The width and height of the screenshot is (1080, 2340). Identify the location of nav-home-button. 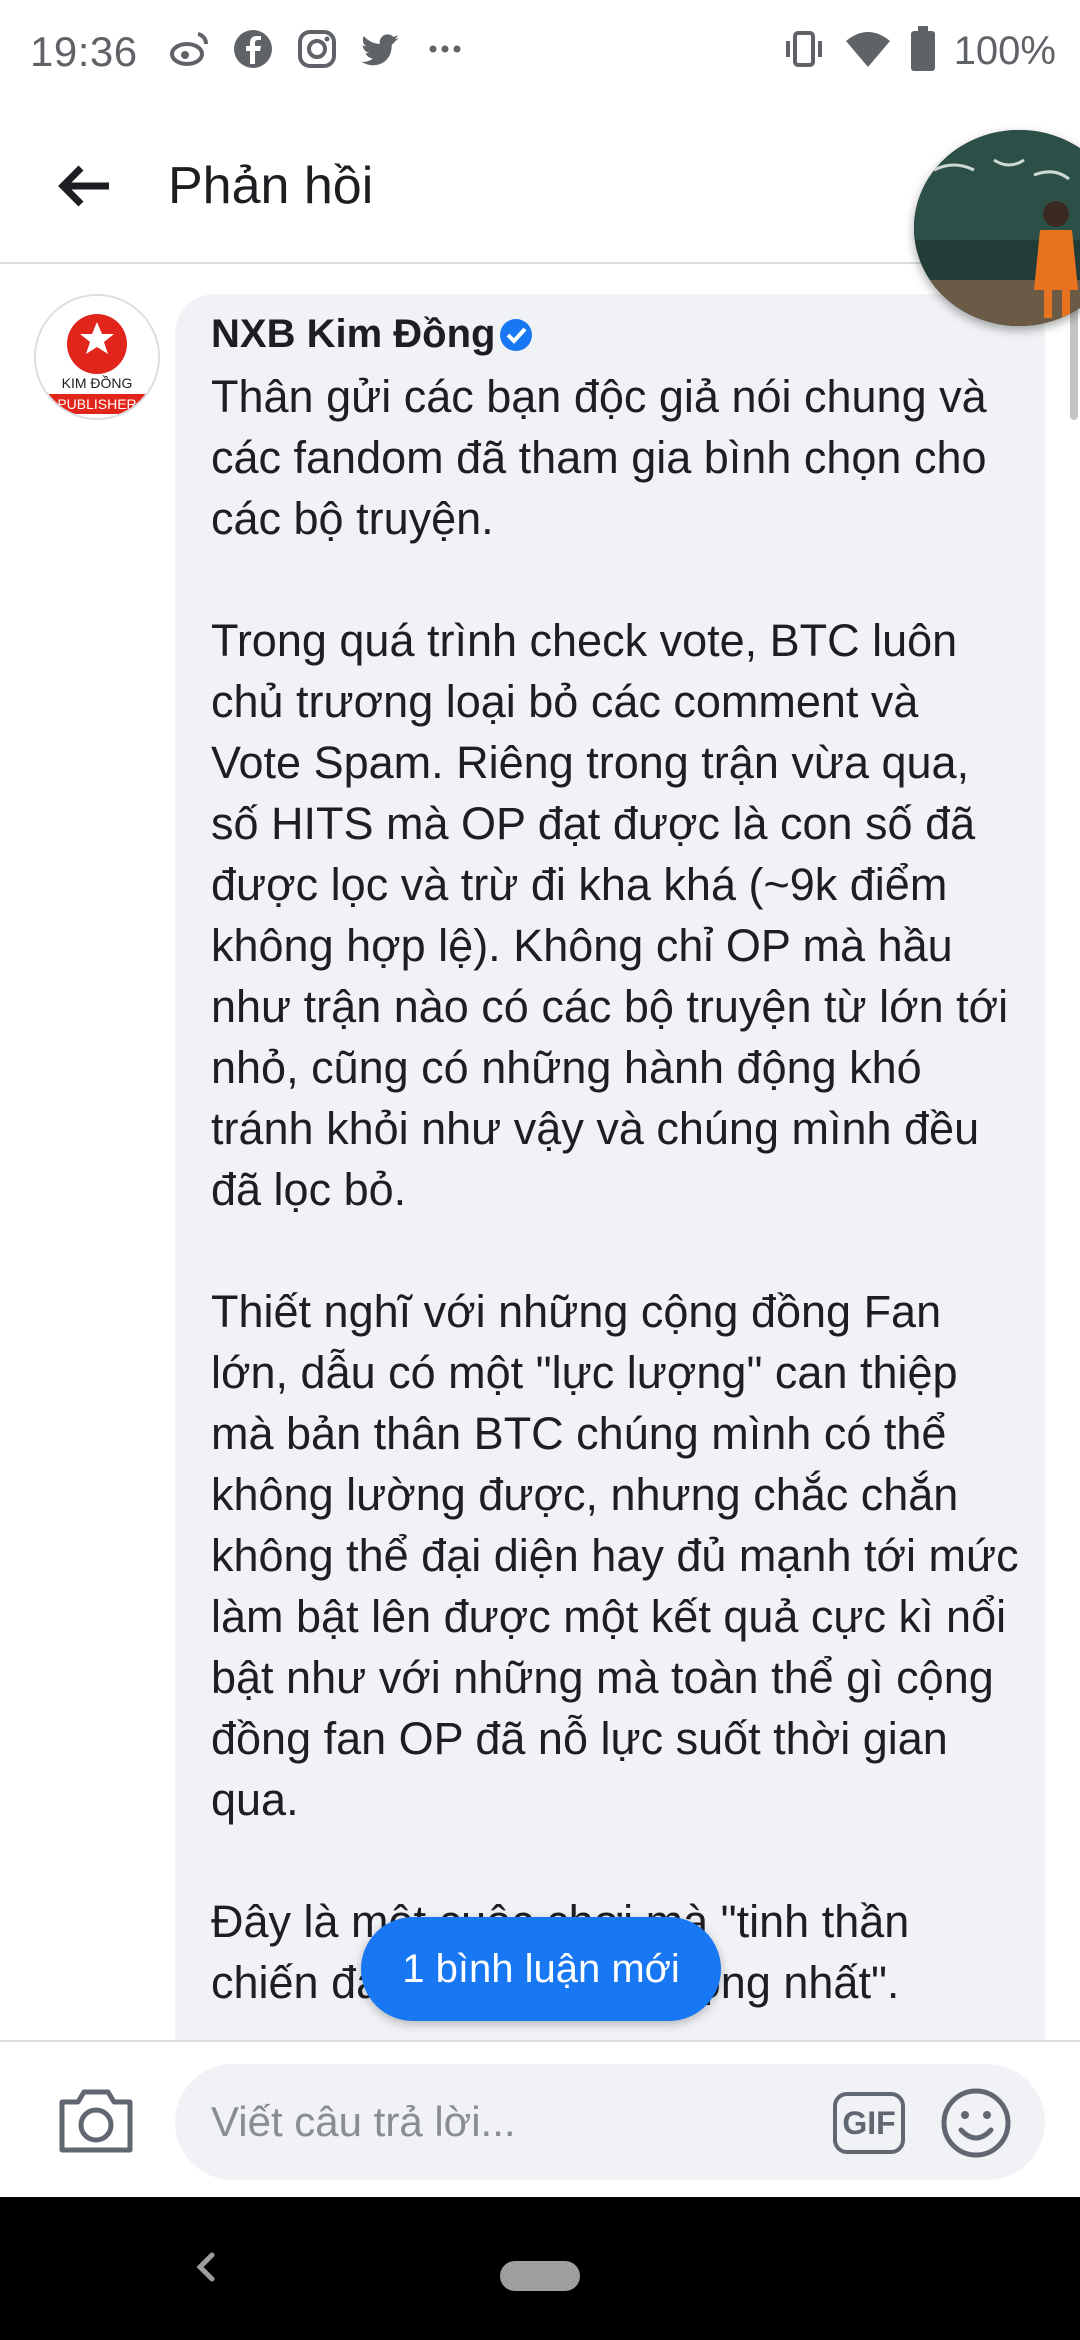
(540, 2276).